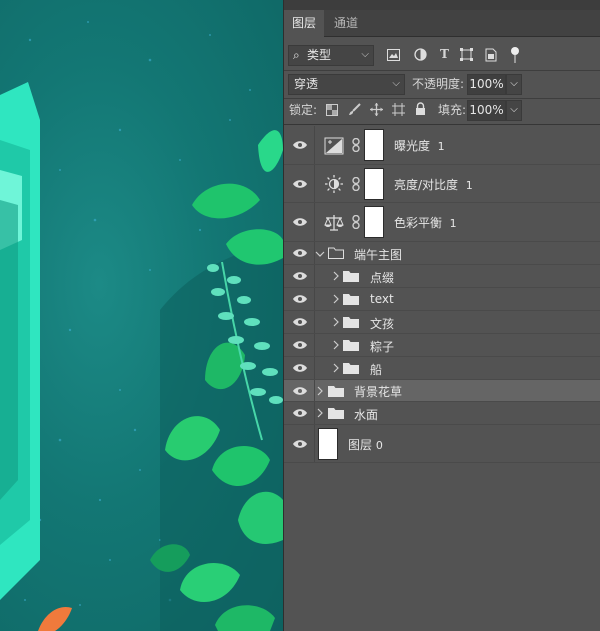  Describe the element at coordinates (365, 445) in the screenshot. I see `layer-name: 图层 0` at that location.